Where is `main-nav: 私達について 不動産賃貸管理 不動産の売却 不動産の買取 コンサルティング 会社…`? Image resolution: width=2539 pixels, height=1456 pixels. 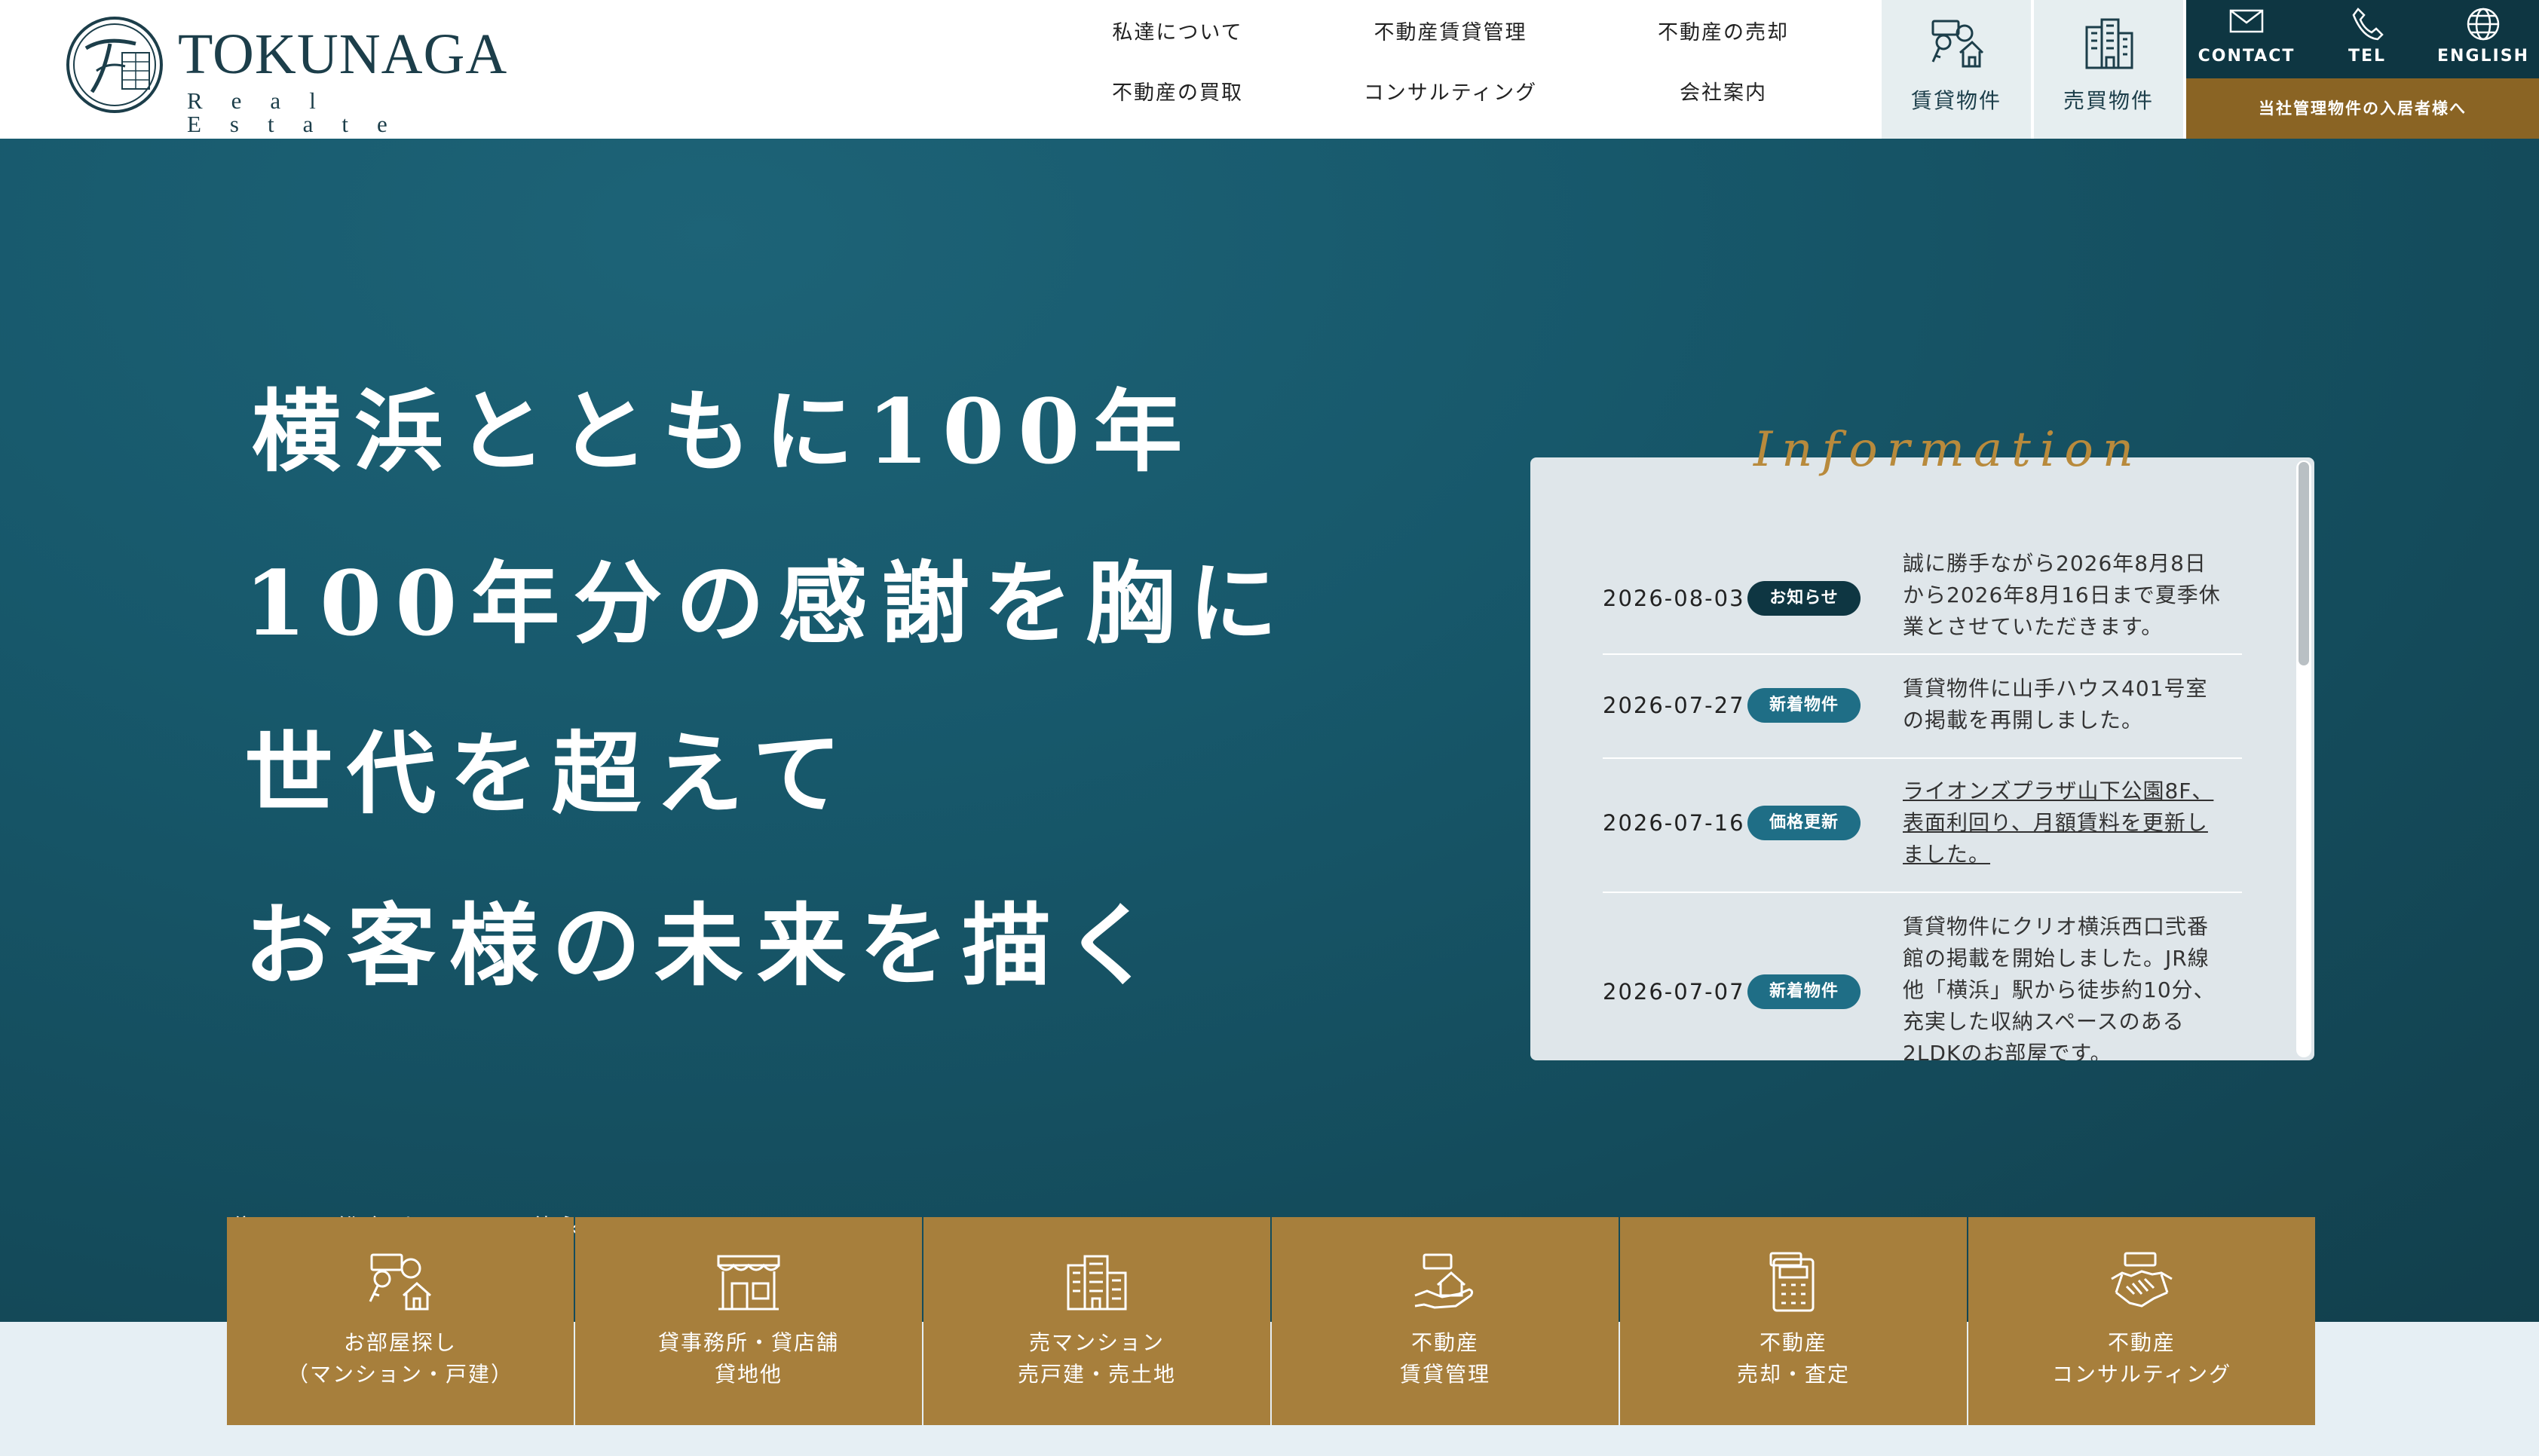 main-nav: 私達について 不動産賃貸管理 不動産の売却 不動産の買取 コンサルティング 会社… is located at coordinates (1460, 69).